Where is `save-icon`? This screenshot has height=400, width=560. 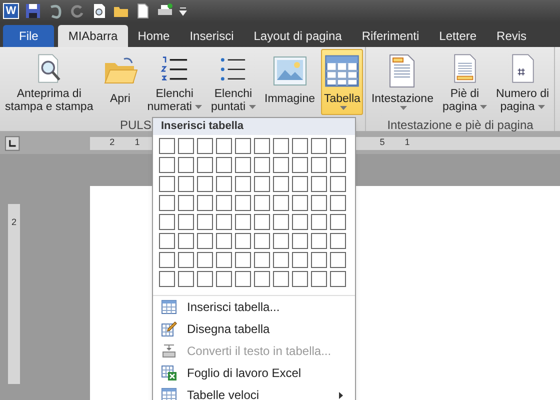 save-icon is located at coordinates (33, 11).